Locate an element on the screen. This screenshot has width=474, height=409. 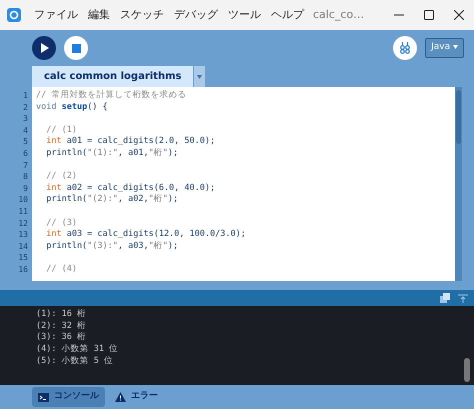
menu-item: デバッグ is located at coordinates (196, 15).